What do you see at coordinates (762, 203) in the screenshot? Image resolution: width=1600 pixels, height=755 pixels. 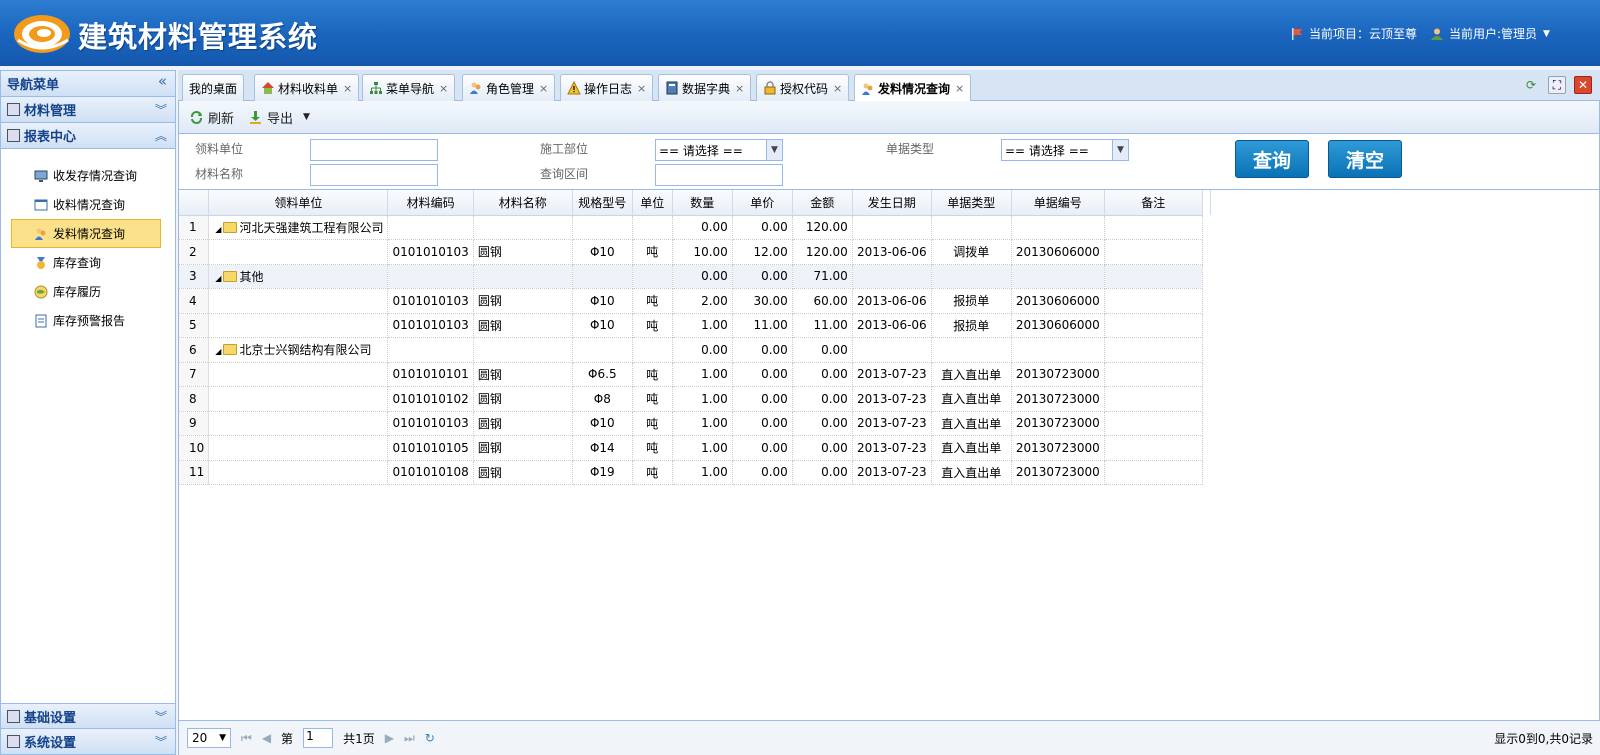 I see `column-header: 单价` at bounding box center [762, 203].